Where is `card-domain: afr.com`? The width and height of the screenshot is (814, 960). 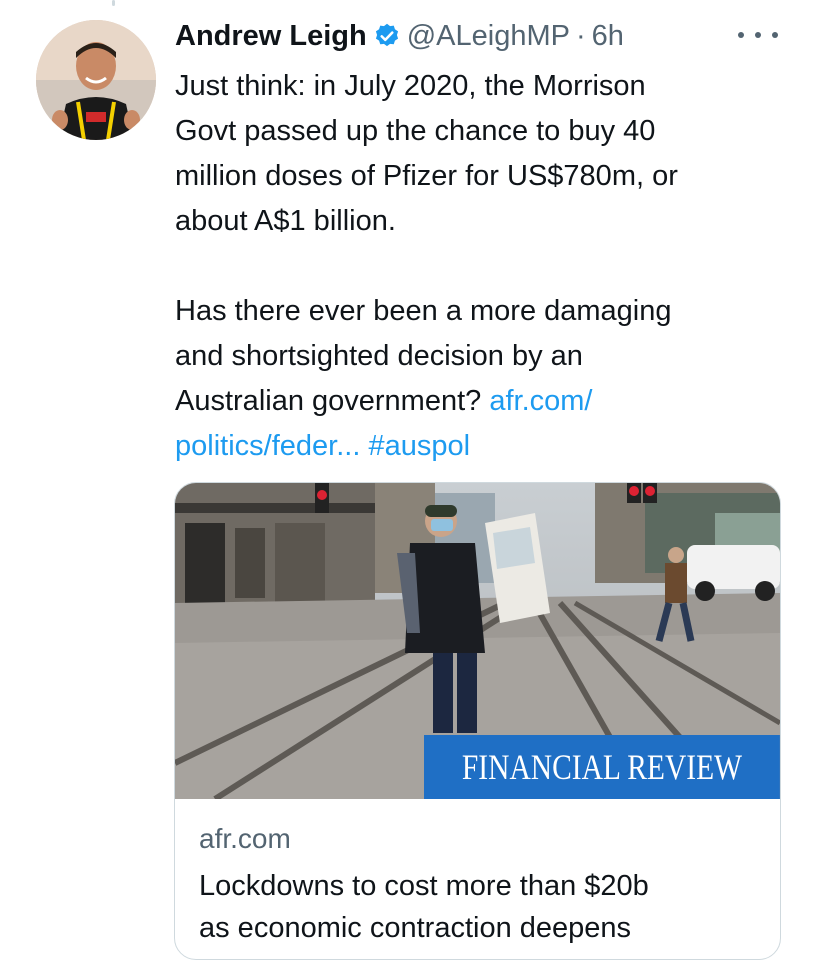 card-domain: afr.com is located at coordinates (245, 838).